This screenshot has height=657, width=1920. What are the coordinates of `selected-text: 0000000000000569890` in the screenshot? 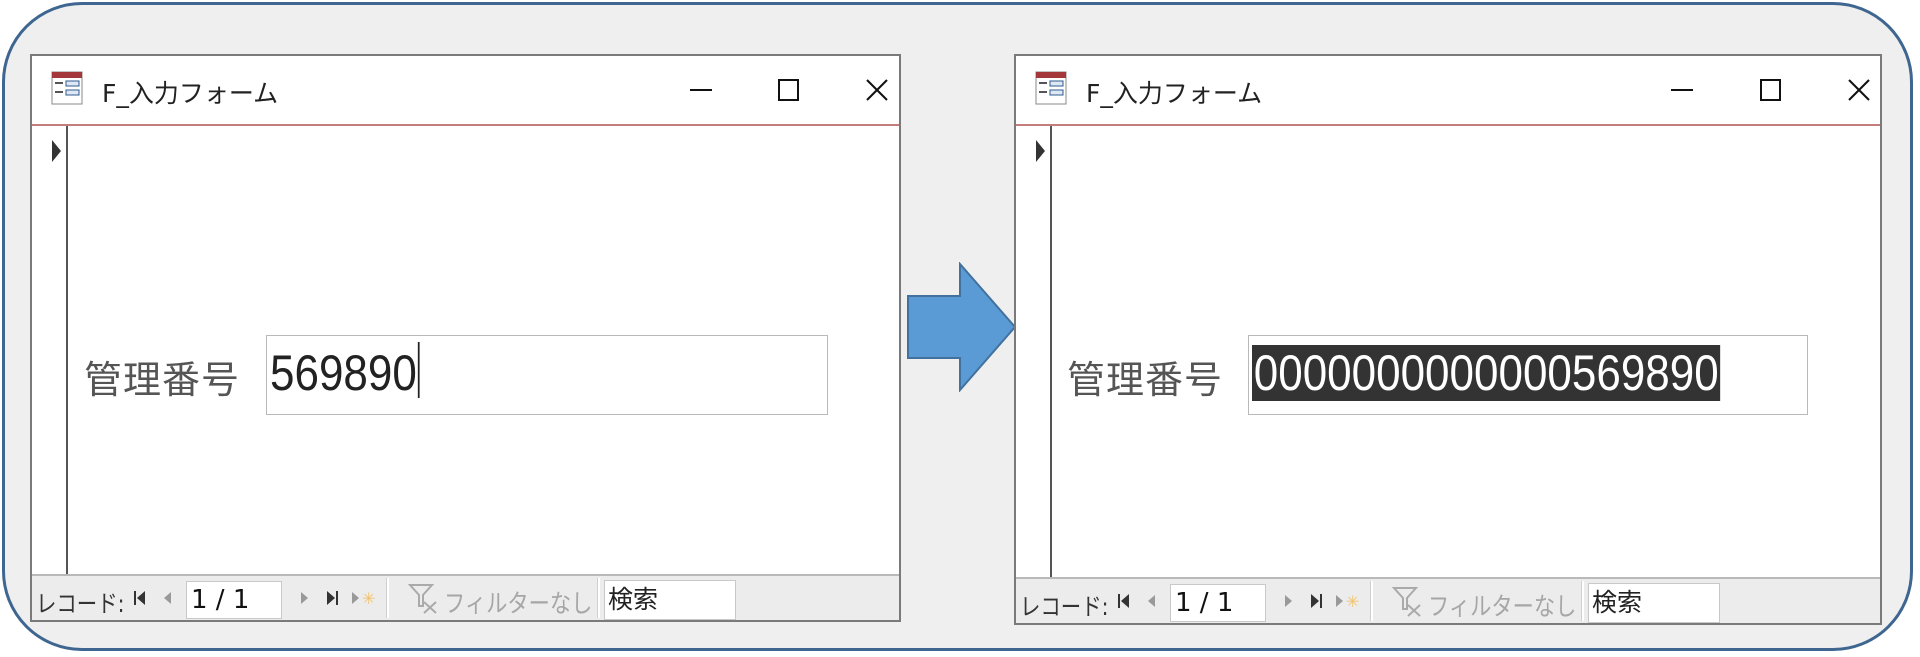 It's located at (1486, 373).